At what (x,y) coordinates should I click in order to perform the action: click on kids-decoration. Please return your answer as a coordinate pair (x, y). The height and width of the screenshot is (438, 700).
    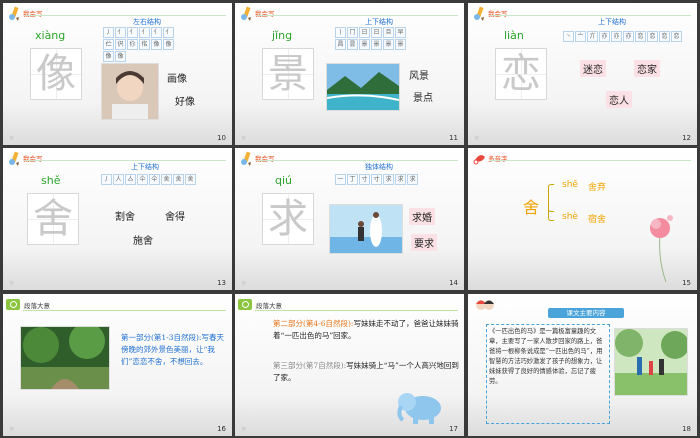
    Looking at the image, I should click on (485, 305).